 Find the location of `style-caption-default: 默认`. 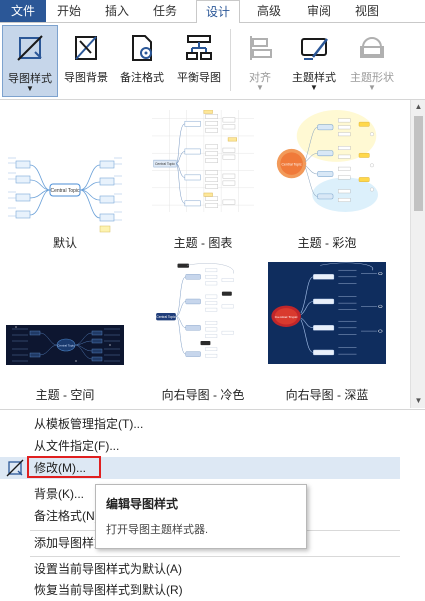

style-caption-default: 默认 is located at coordinates (64, 243).